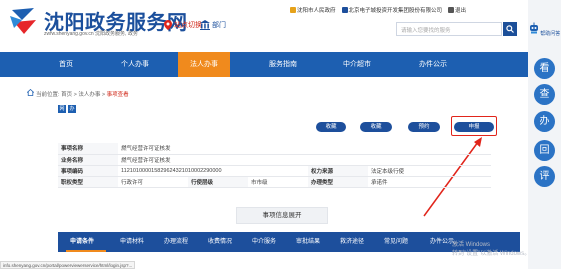  I want to click on collect-button: 收藏, so click(376, 127).